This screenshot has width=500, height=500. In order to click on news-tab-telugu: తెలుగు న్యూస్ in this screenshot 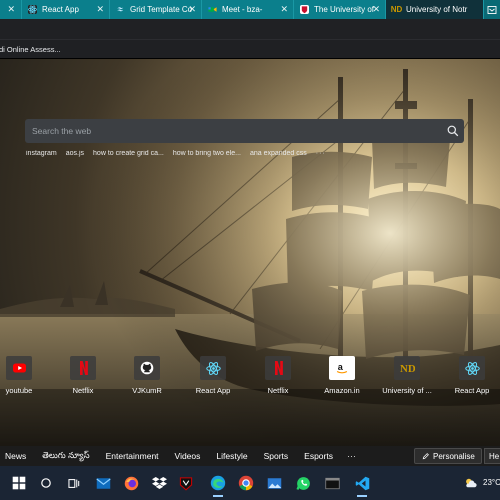, I will do `click(65, 456)`.